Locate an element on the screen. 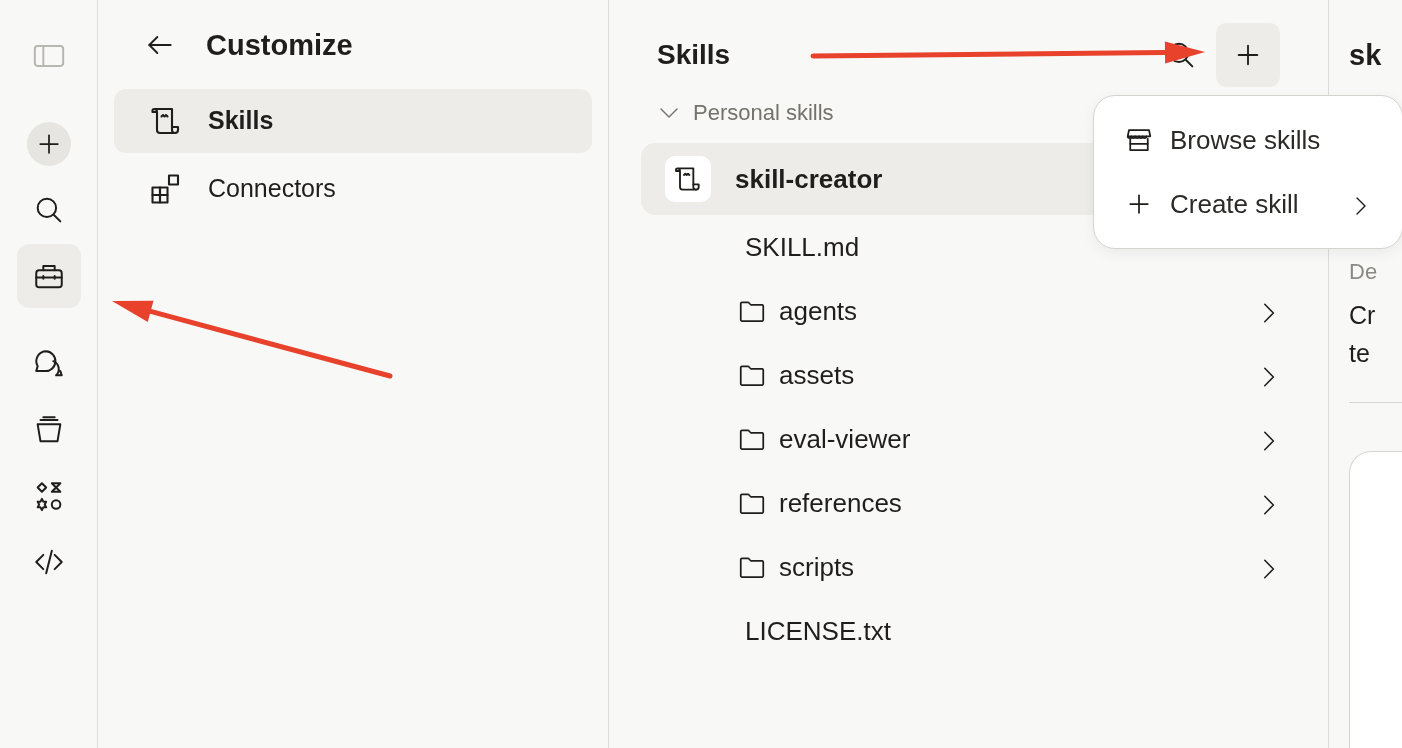 This screenshot has height=748, width=1402. folder-item: assets is located at coordinates (971, 375).